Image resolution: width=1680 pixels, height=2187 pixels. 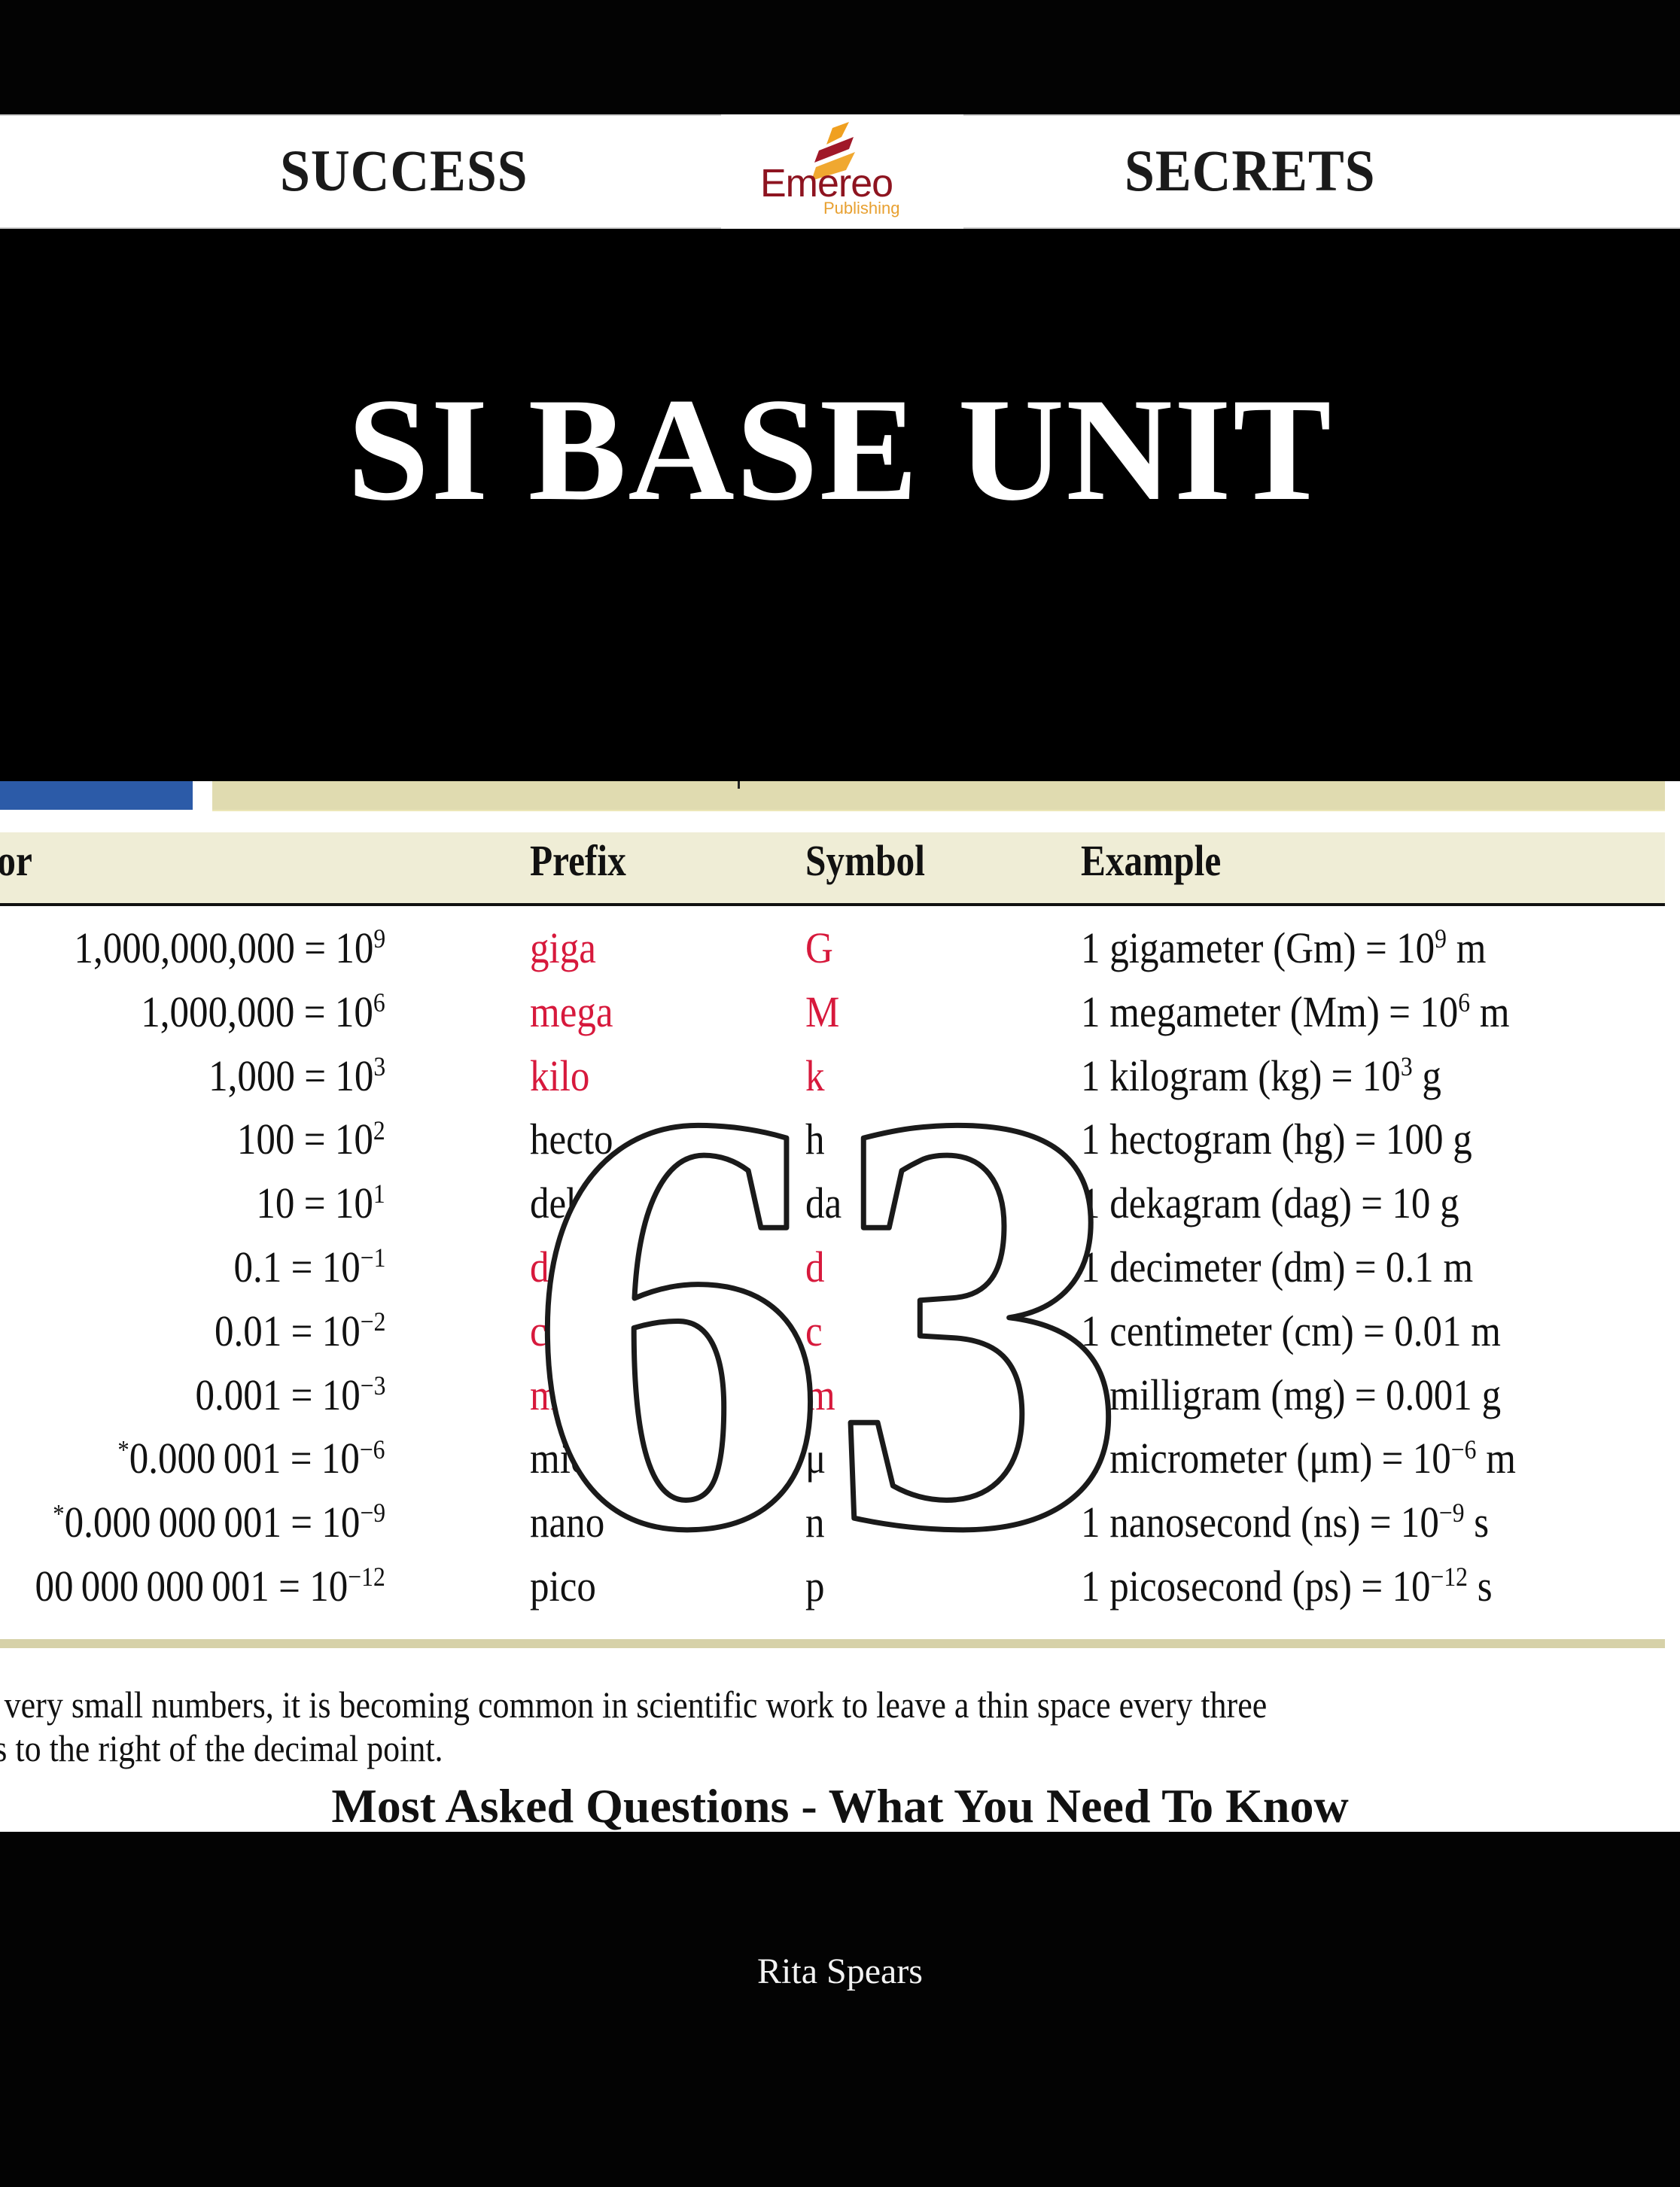 What do you see at coordinates (275, 1203) in the screenshot?
I see `factor-value: 10` at bounding box center [275, 1203].